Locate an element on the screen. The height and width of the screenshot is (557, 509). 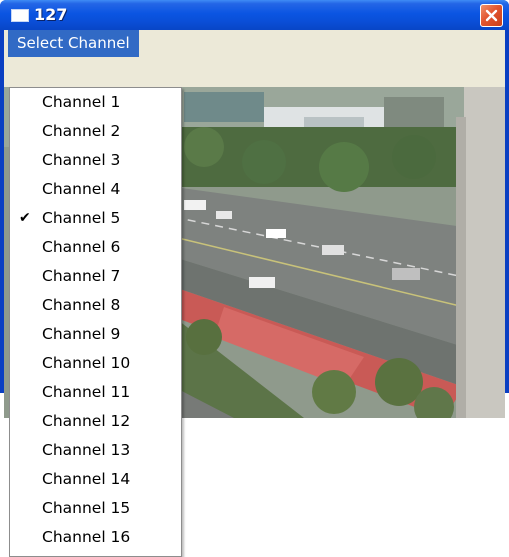
menu-item-channel-16: Channel 16 is located at coordinates (95, 537).